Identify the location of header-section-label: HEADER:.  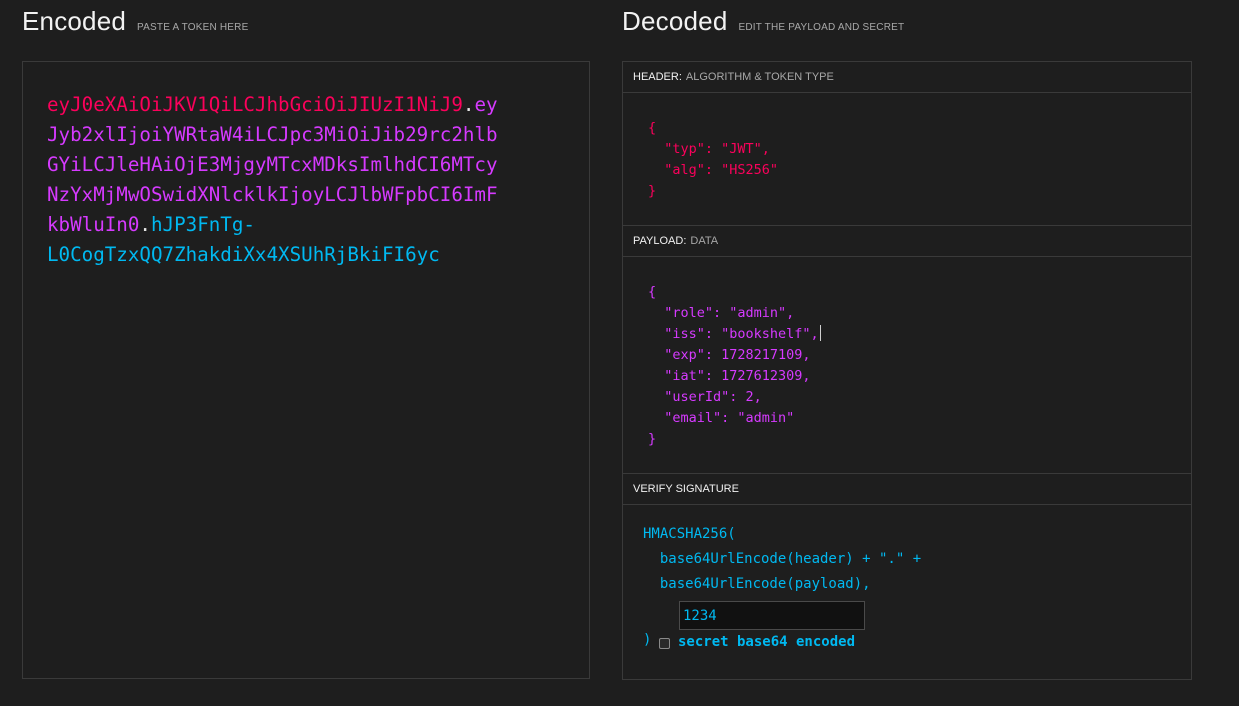
(657, 77).